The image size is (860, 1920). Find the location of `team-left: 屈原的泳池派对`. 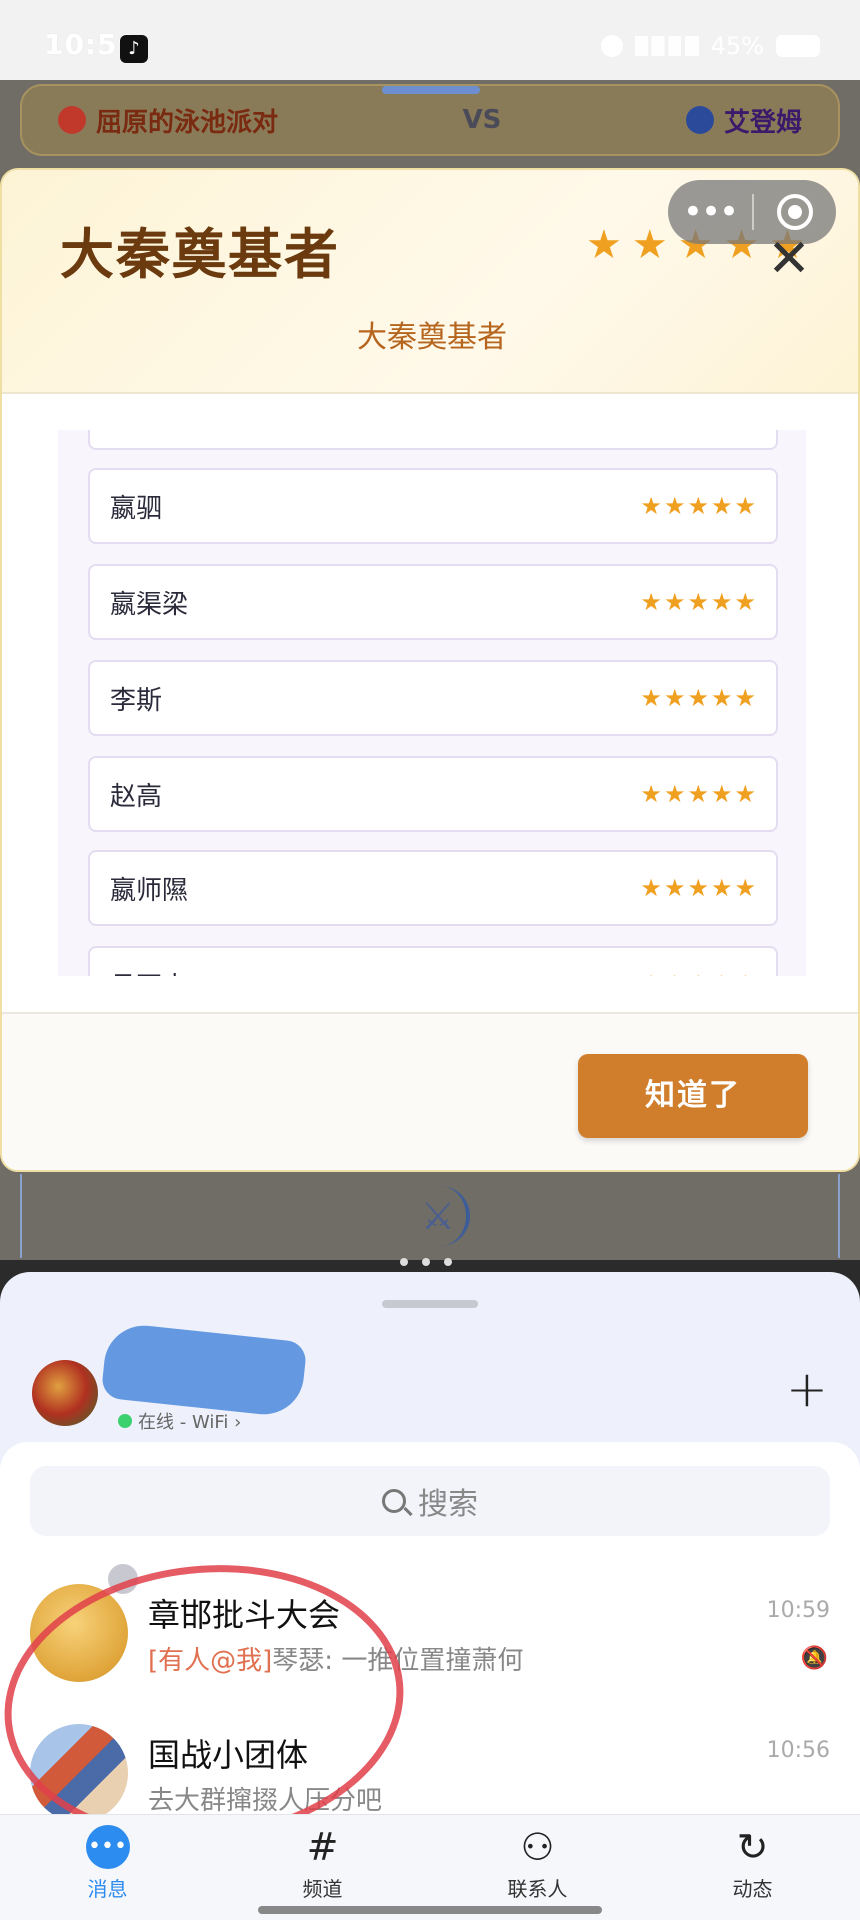

team-left: 屈原的泳池派对 is located at coordinates (168, 120).